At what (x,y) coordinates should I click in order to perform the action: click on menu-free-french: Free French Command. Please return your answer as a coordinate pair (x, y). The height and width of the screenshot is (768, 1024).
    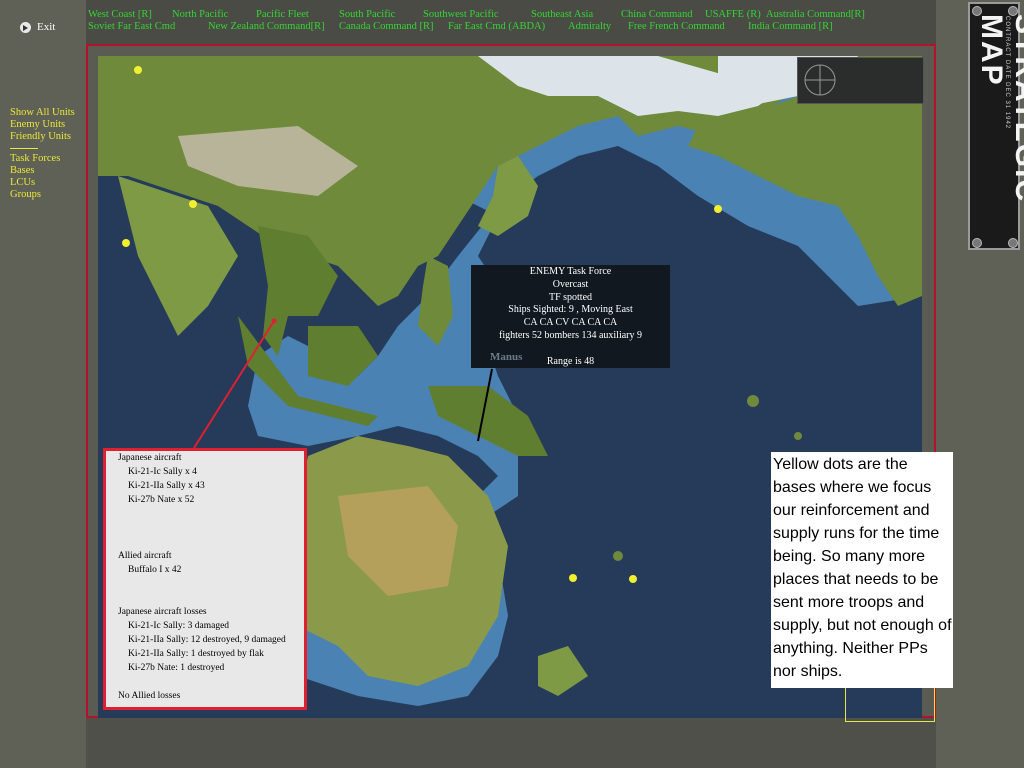
    Looking at the image, I should click on (676, 26).